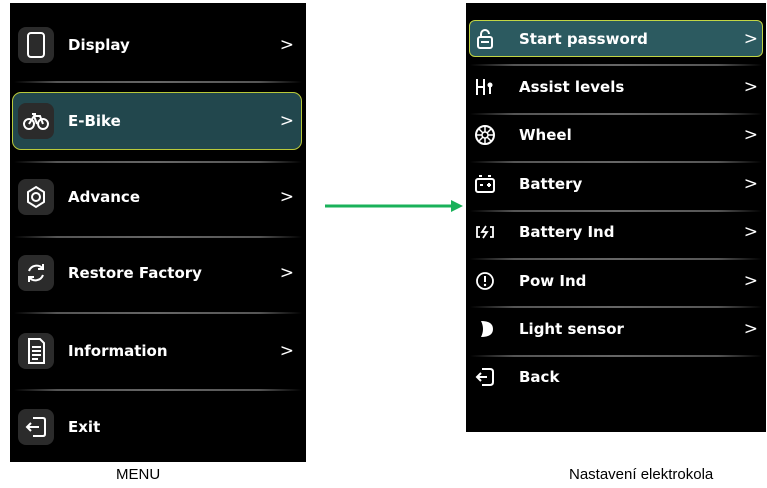 The image size is (767, 488). I want to click on menu-item-battery-ind: Battery Ind >, so click(616, 232).